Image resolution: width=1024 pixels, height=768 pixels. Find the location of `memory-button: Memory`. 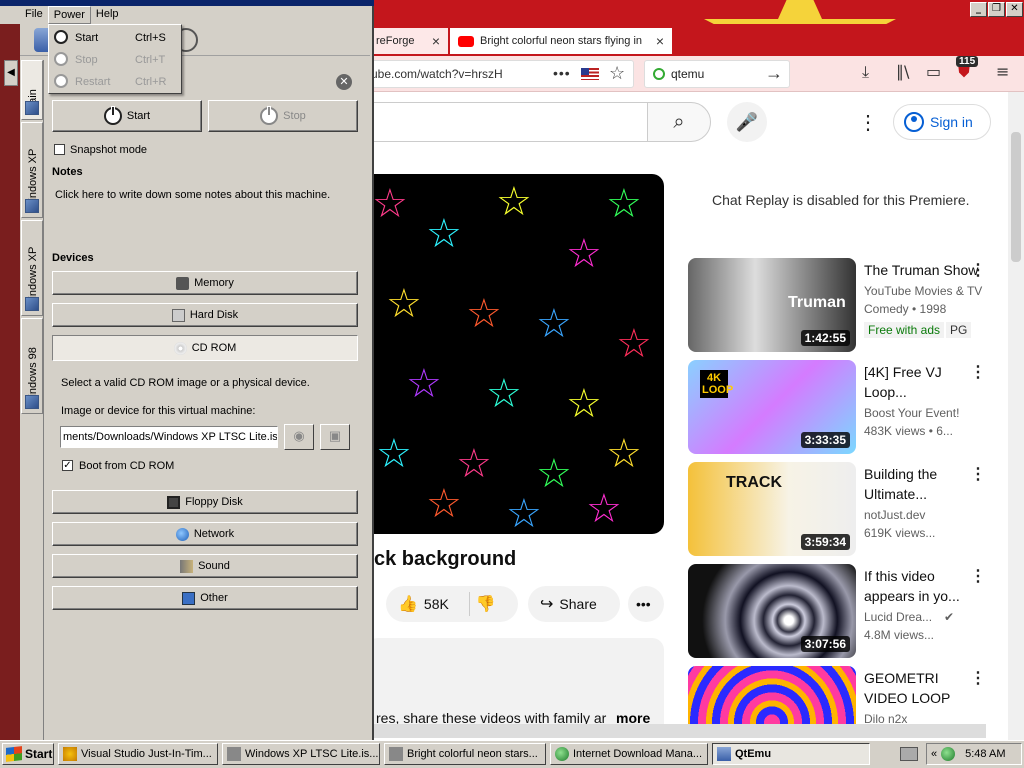

memory-button: Memory is located at coordinates (205, 283).